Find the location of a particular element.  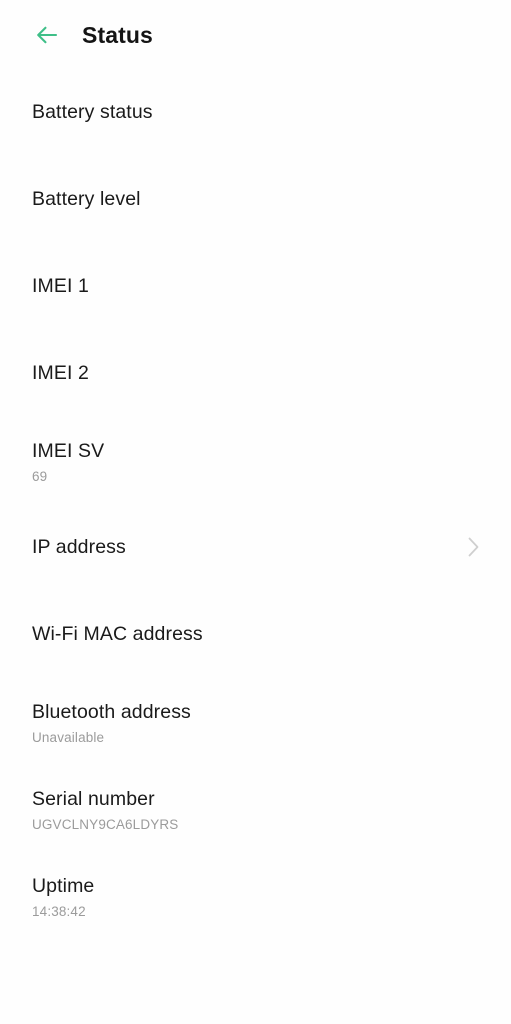

list-item: Bluetooth address Unavailable is located at coordinates (255, 723).